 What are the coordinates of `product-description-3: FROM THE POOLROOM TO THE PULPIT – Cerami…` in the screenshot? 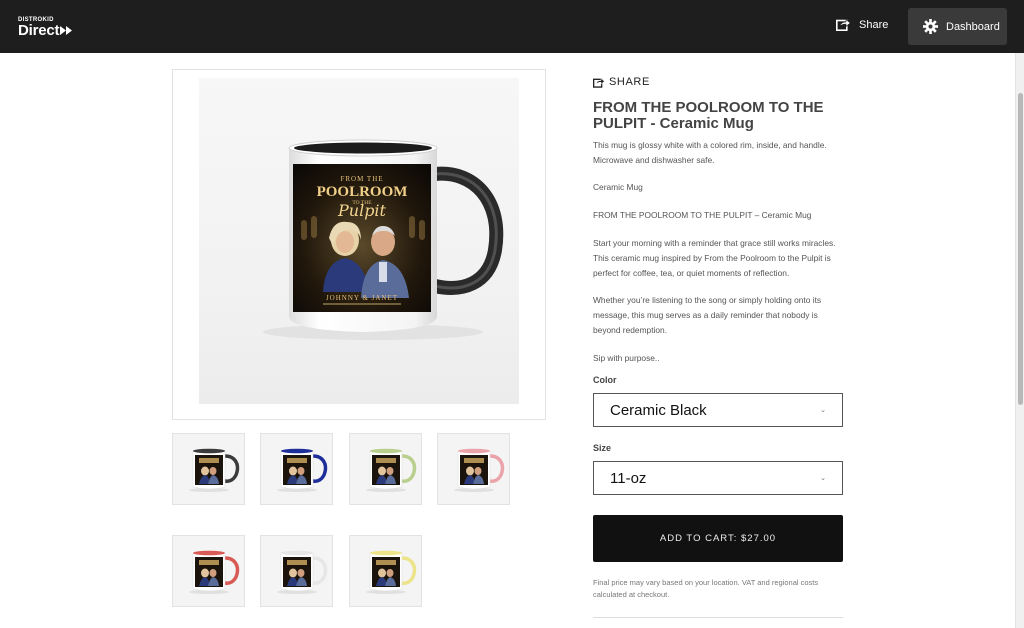 It's located at (702, 215).